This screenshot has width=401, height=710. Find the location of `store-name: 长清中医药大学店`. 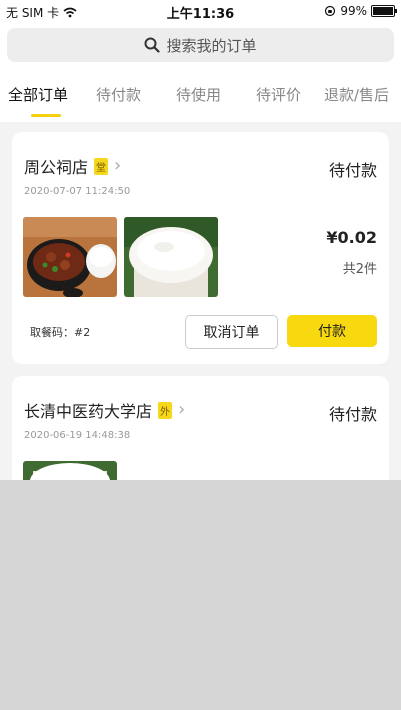

store-name: 长清中医药大学店 is located at coordinates (88, 411).